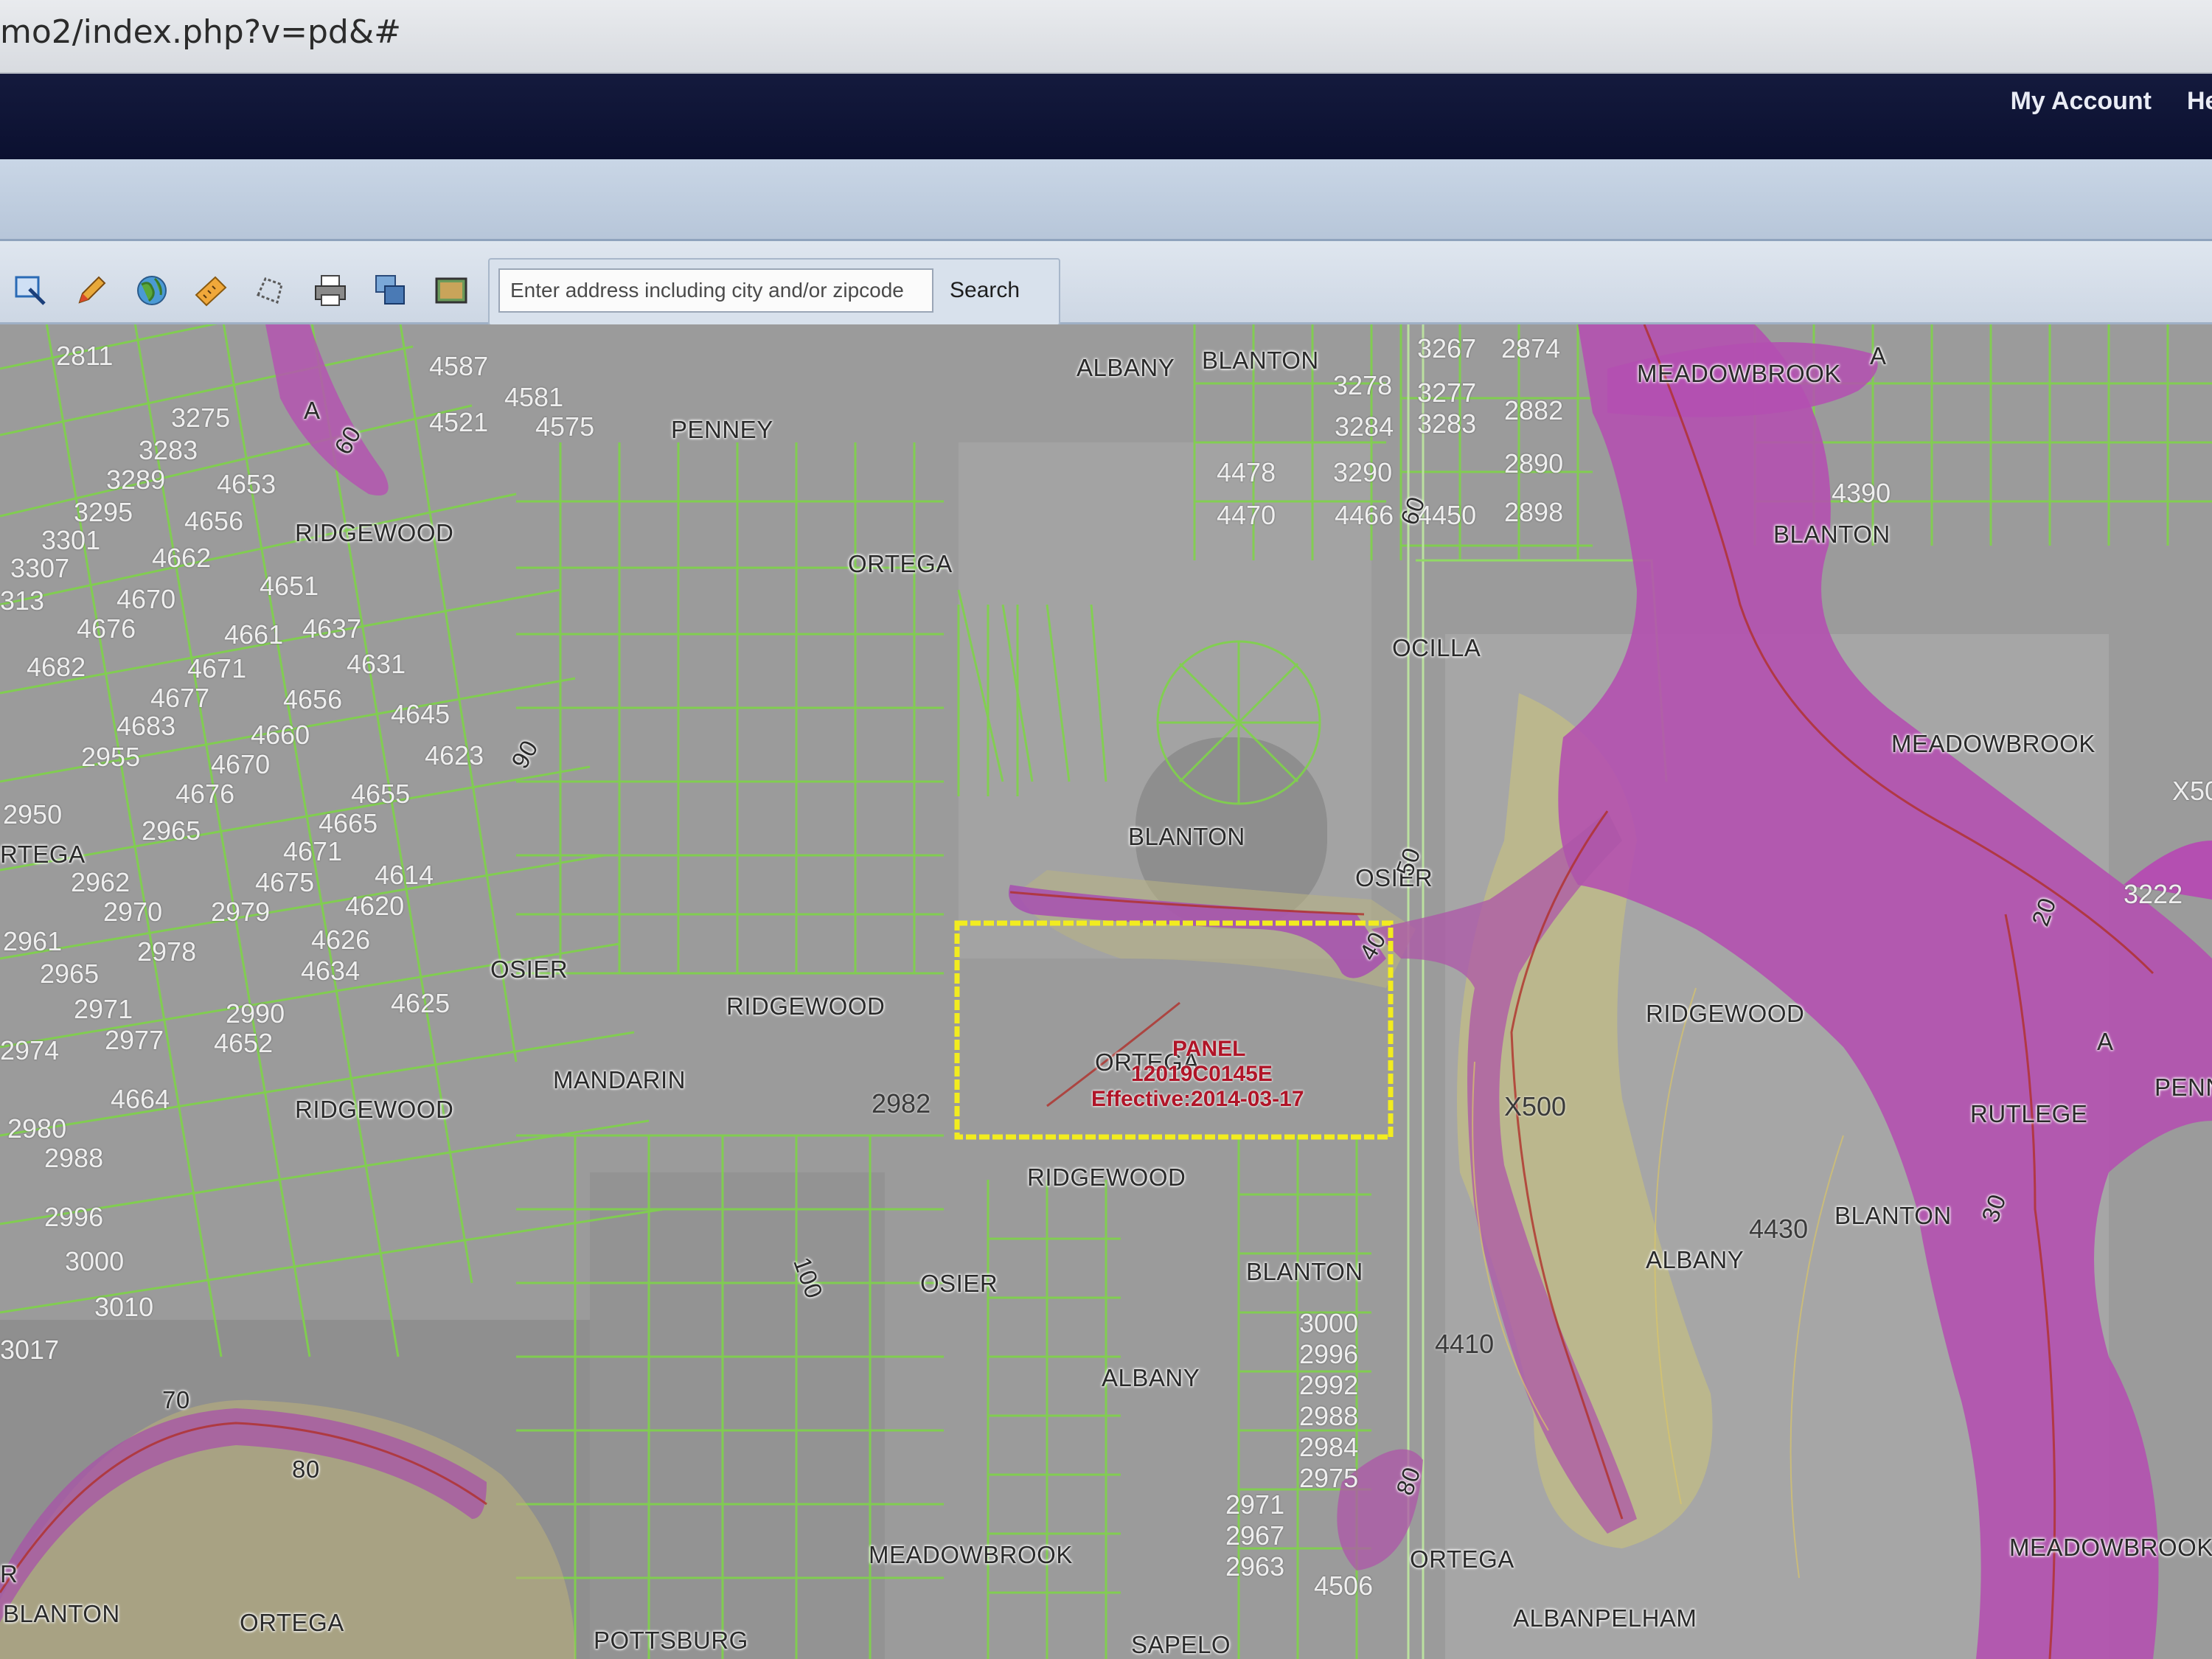  Describe the element at coordinates (330, 290) in the screenshot. I see `print-icon` at that location.